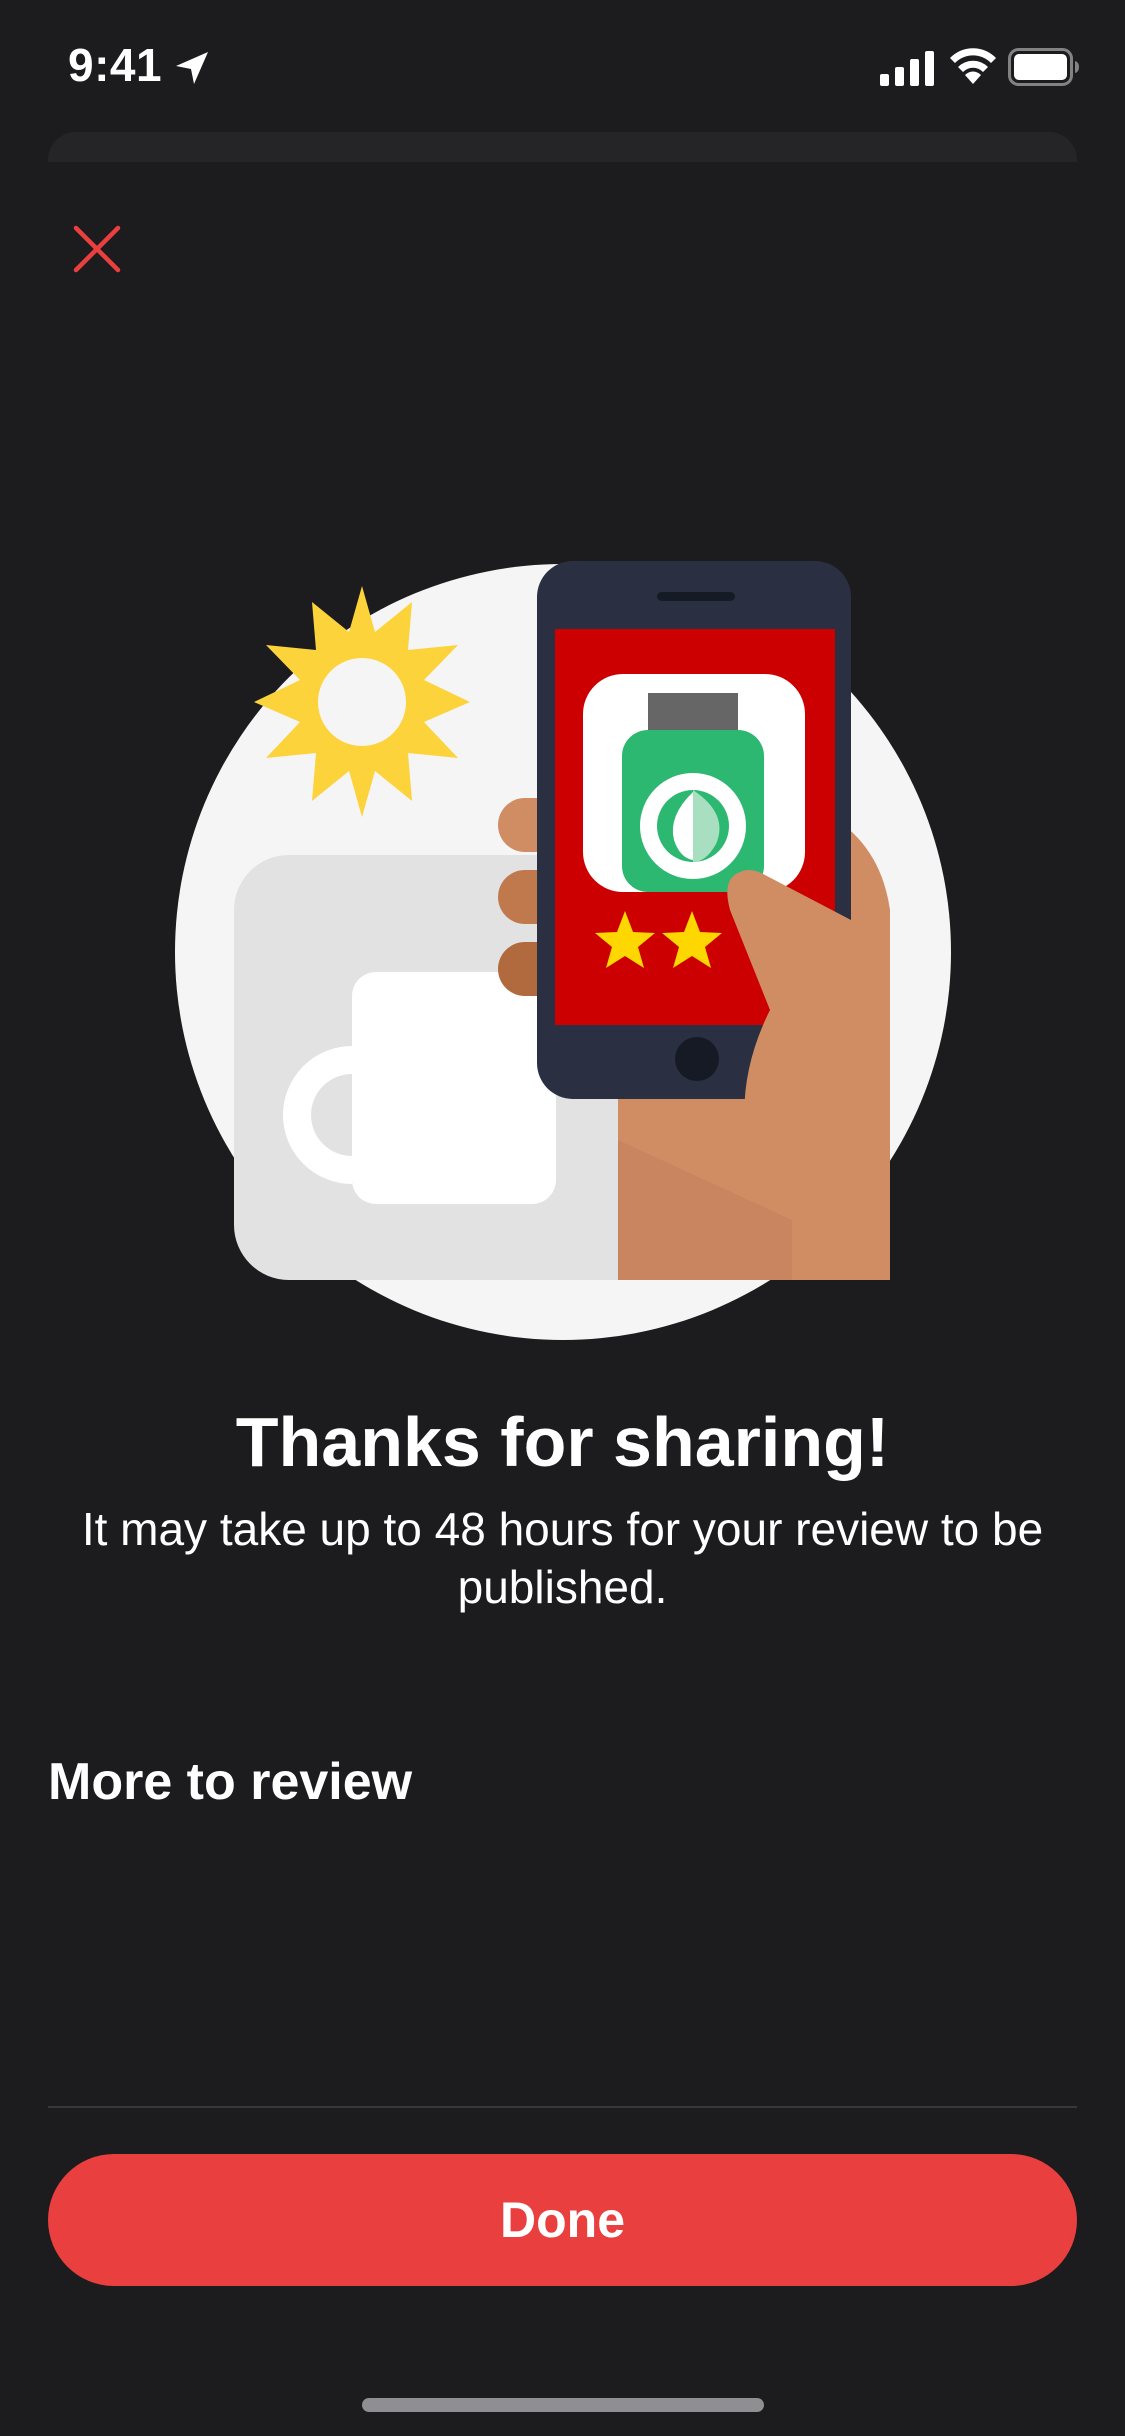  I want to click on sheet-top-edge, so click(562, 147).